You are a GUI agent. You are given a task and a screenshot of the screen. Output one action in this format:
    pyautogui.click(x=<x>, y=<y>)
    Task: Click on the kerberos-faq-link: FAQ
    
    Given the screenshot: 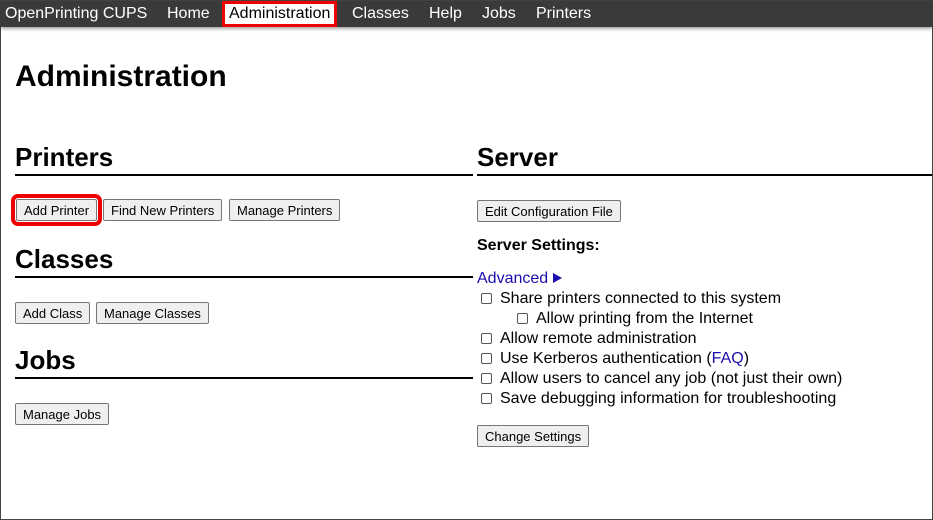 What is the action you would take?
    pyautogui.click(x=728, y=358)
    